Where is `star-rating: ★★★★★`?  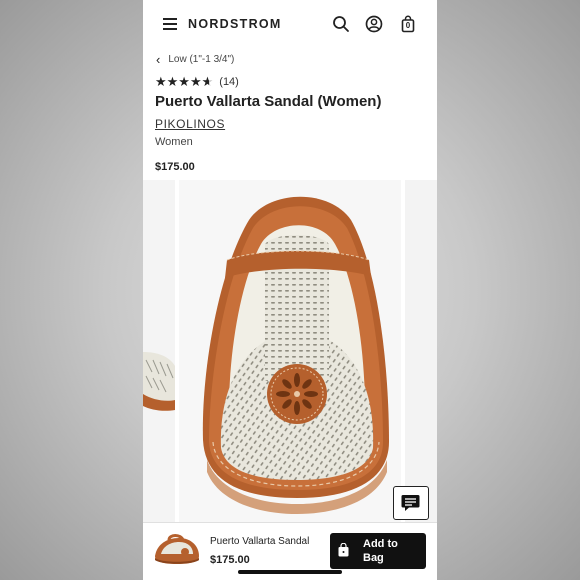 star-rating: ★★★★★ is located at coordinates (184, 82).